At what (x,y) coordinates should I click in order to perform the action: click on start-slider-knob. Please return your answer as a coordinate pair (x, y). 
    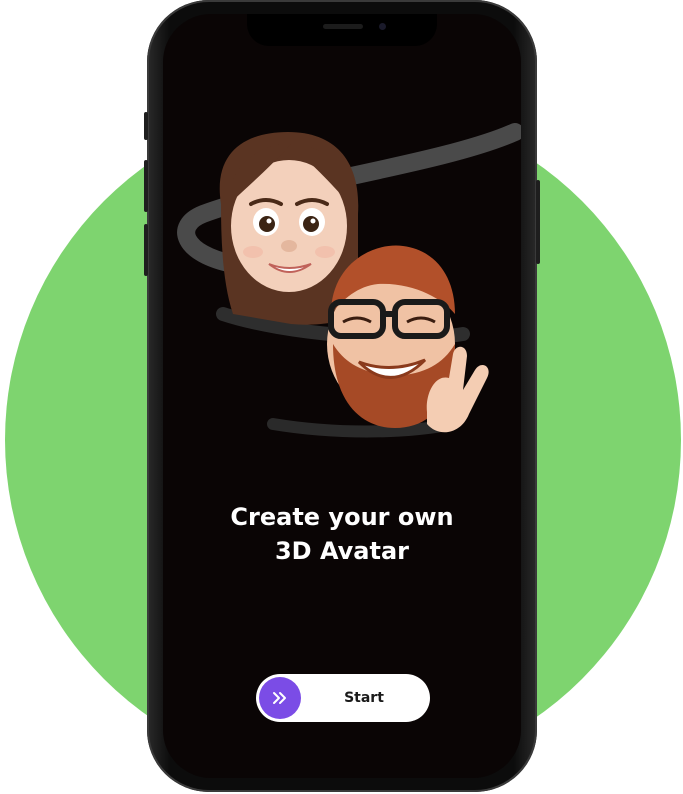
    Looking at the image, I should click on (280, 698).